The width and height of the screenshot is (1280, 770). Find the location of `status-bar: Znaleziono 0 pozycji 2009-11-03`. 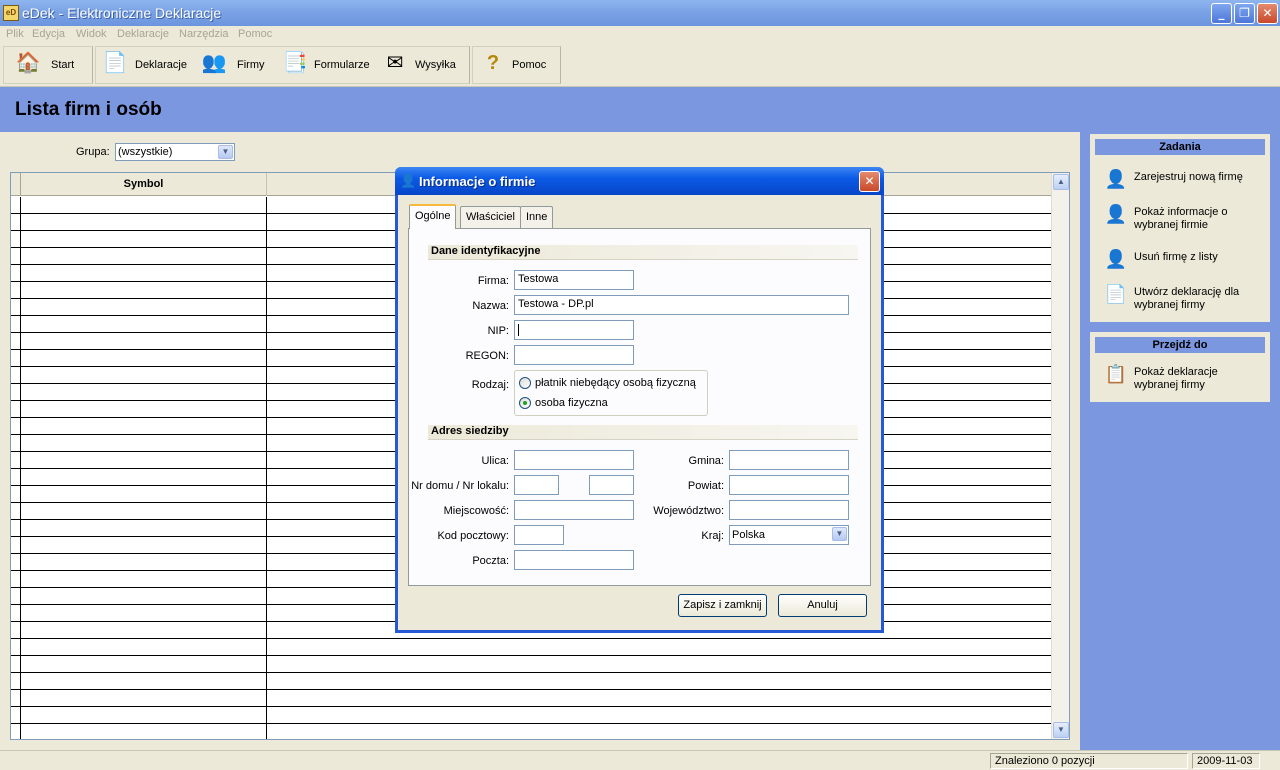

status-bar: Znaleziono 0 pozycji 2009-11-03 is located at coordinates (640, 760).